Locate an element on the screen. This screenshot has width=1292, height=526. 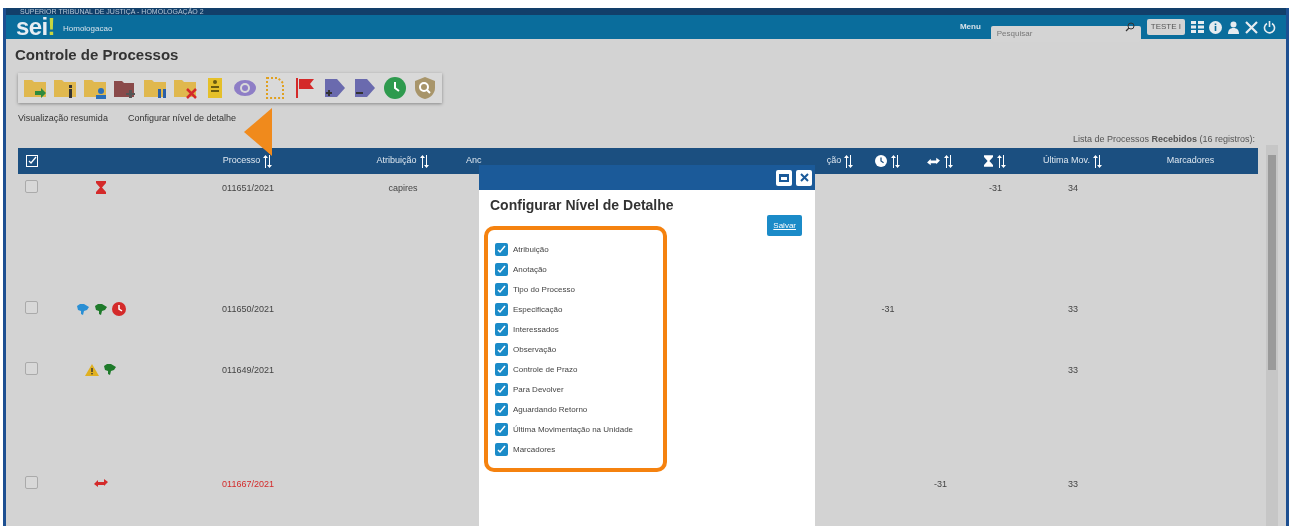
search-icon is located at coordinates (1129, 27).